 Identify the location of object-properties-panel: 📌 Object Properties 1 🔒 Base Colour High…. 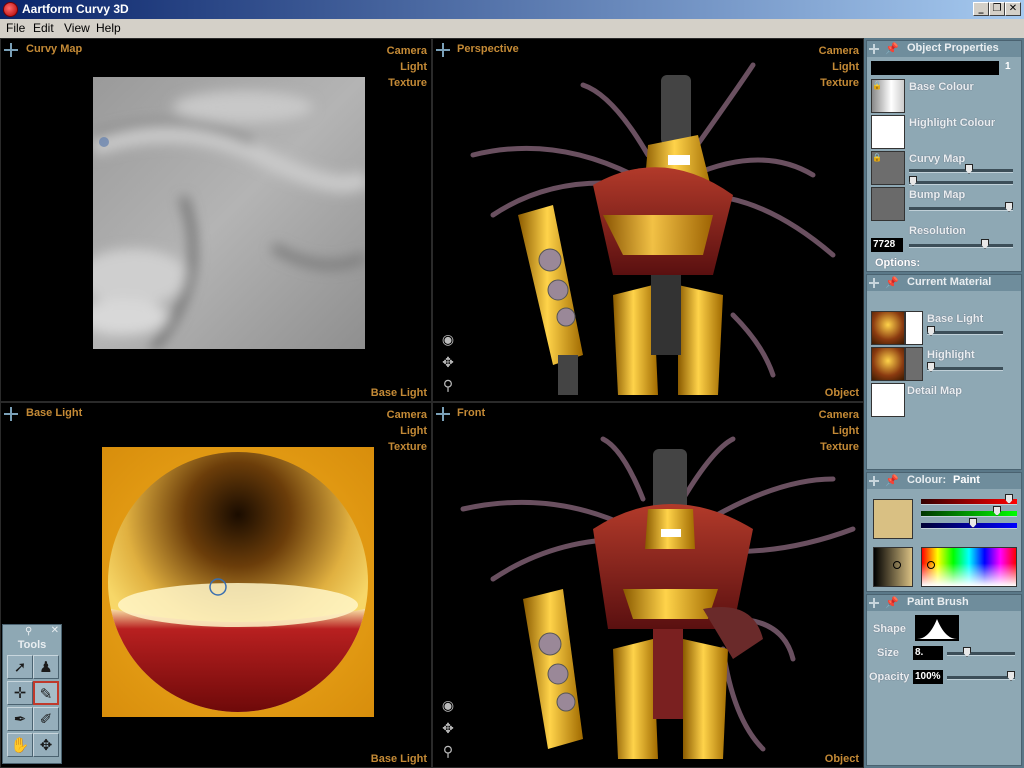
(944, 156).